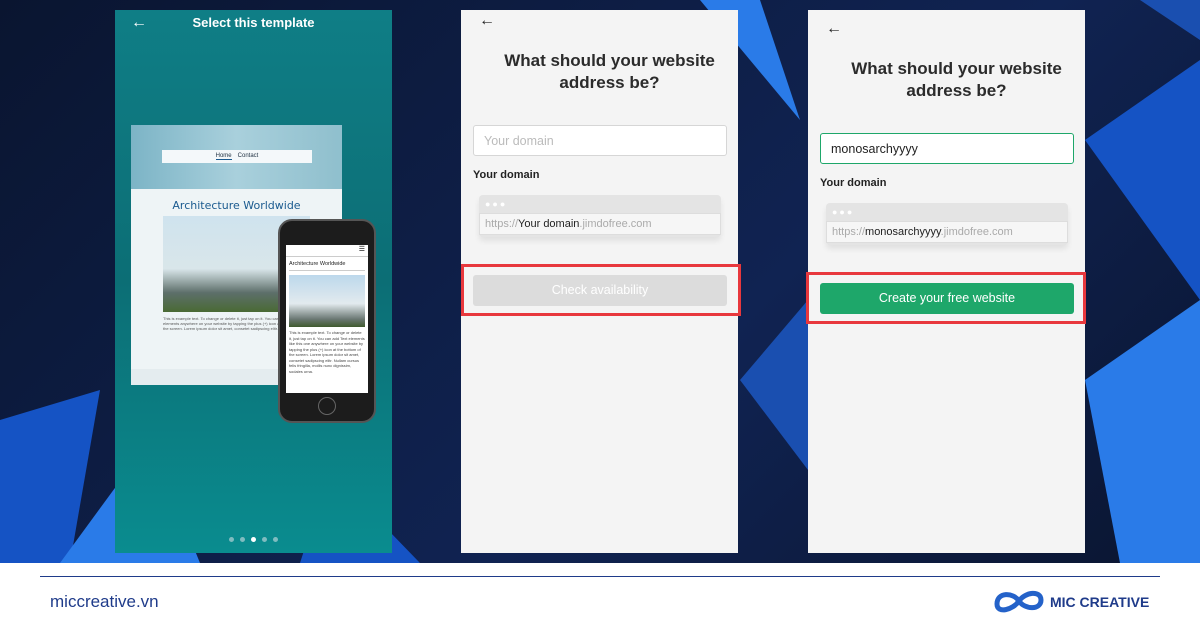 This screenshot has width=1200, height=630. Describe the element at coordinates (104, 602) in the screenshot. I see `site-url: miccreative.vn` at that location.